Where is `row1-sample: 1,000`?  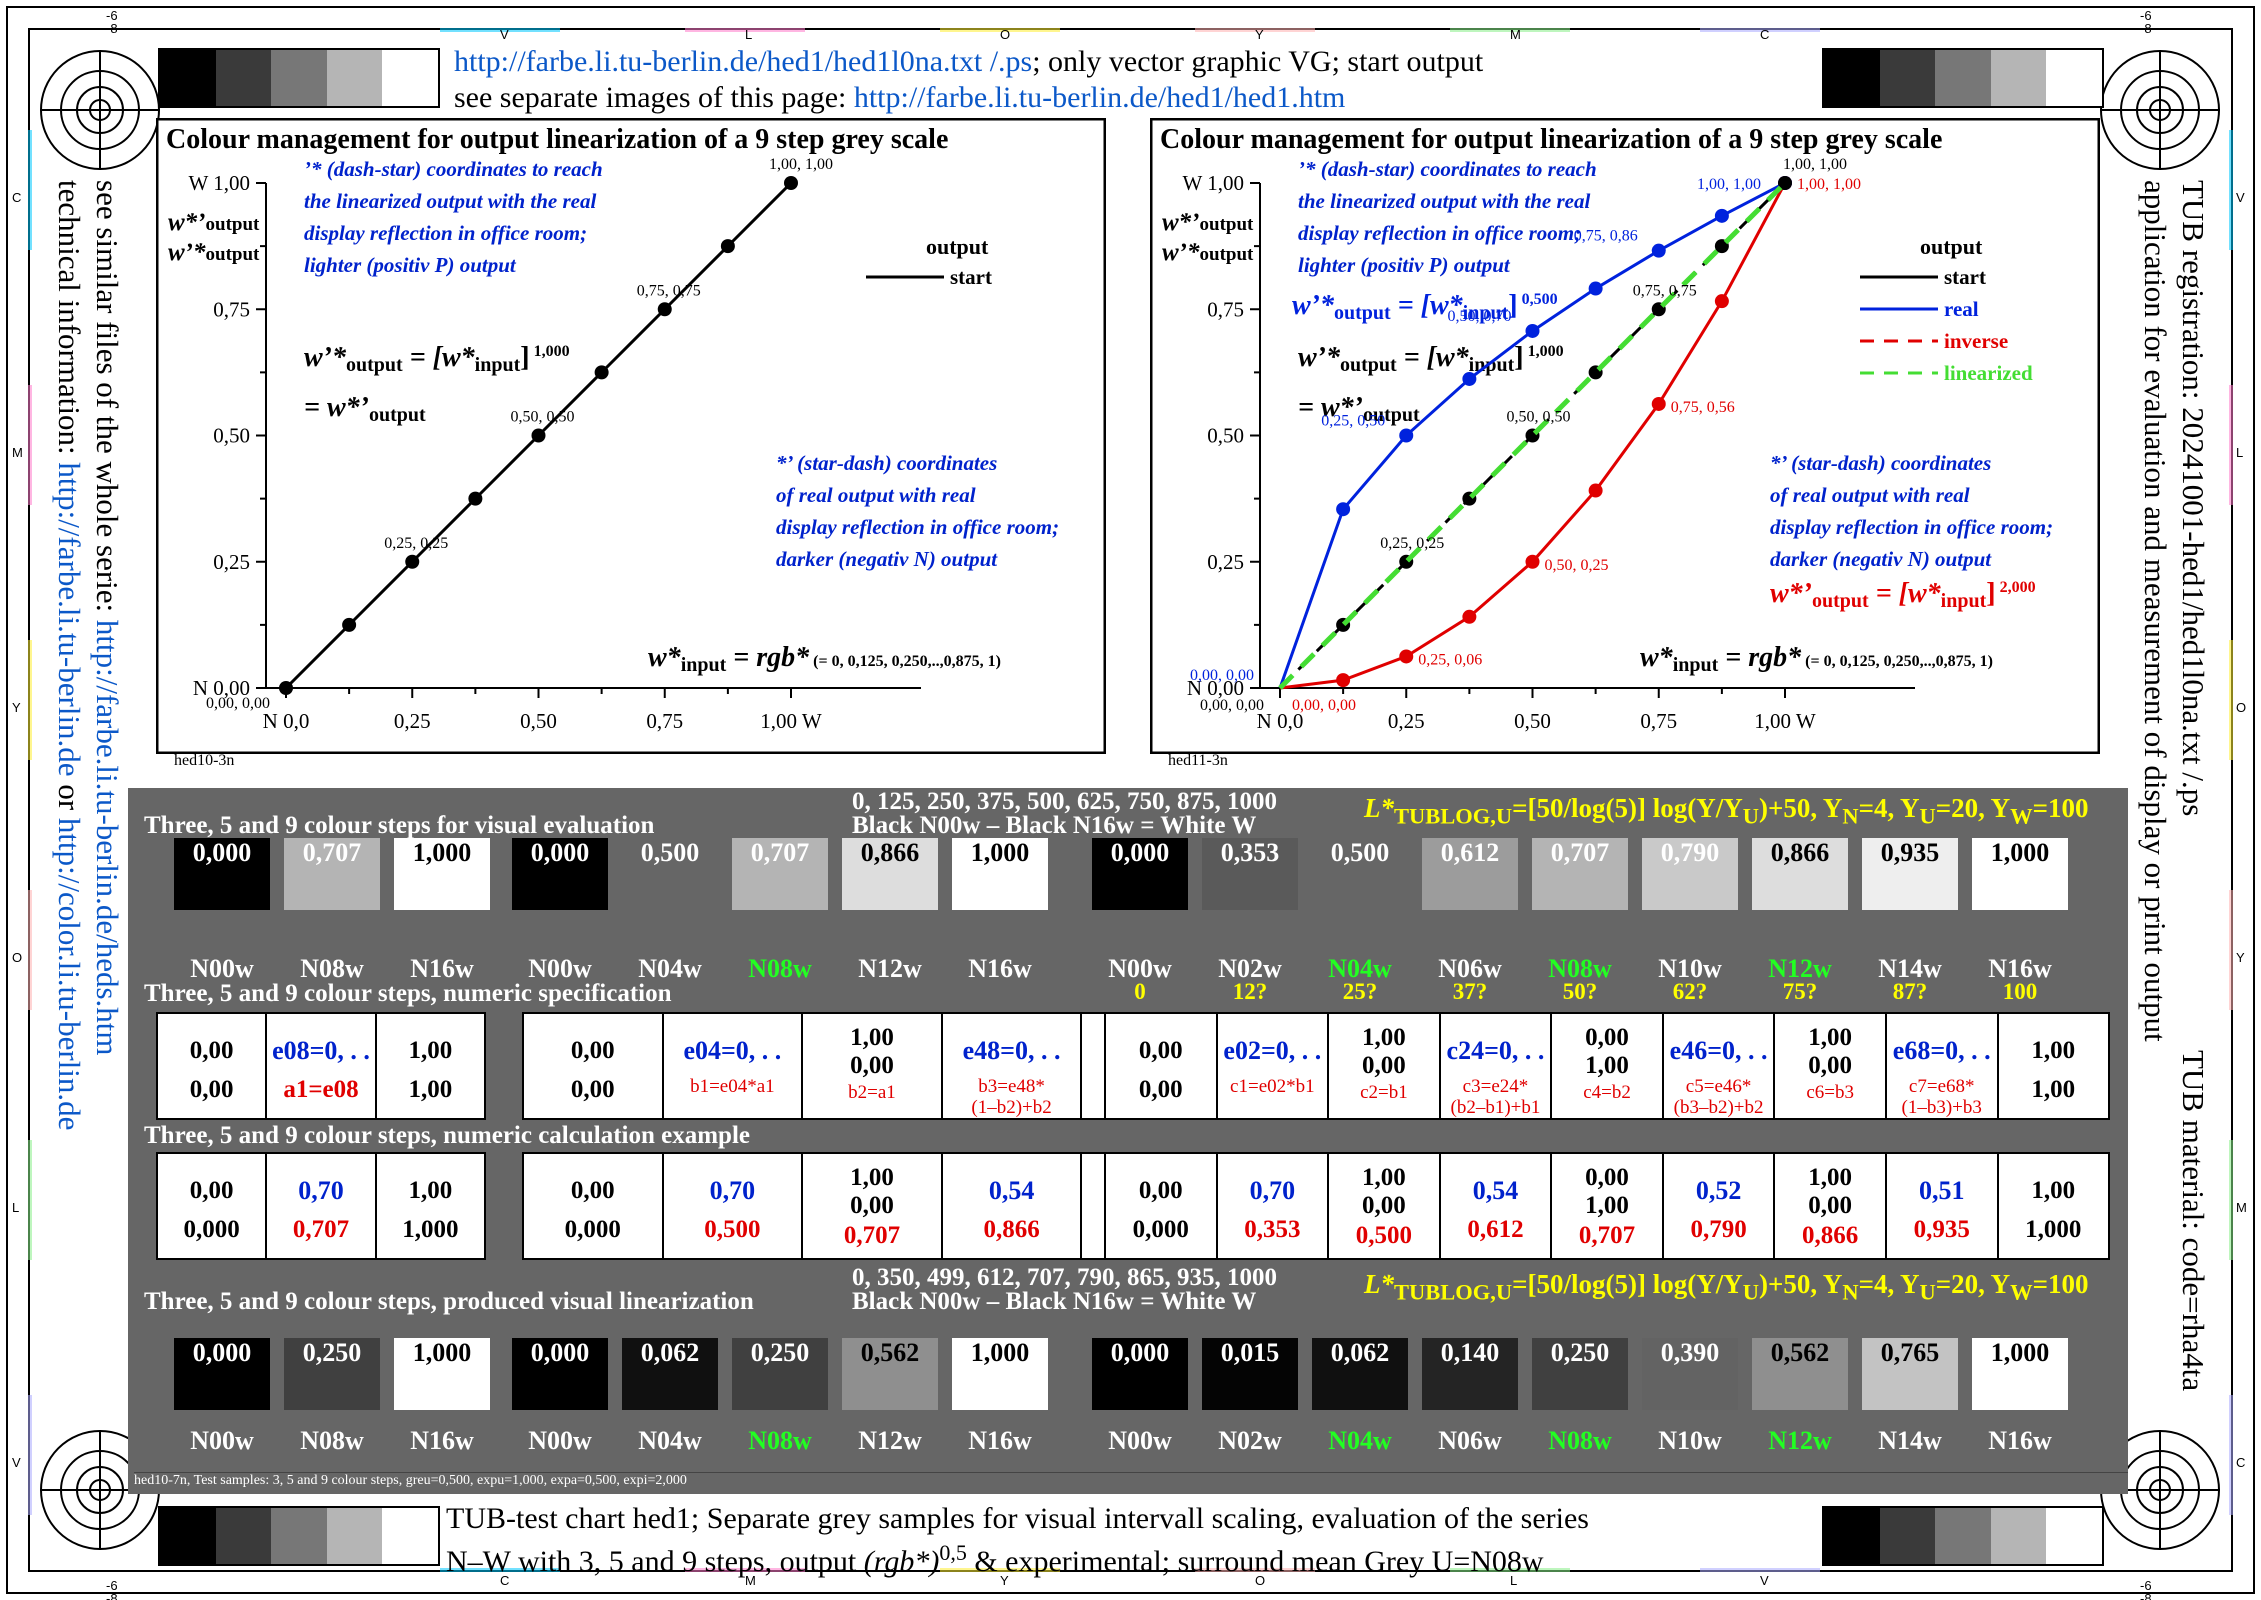 row1-sample: 1,000 is located at coordinates (442, 874).